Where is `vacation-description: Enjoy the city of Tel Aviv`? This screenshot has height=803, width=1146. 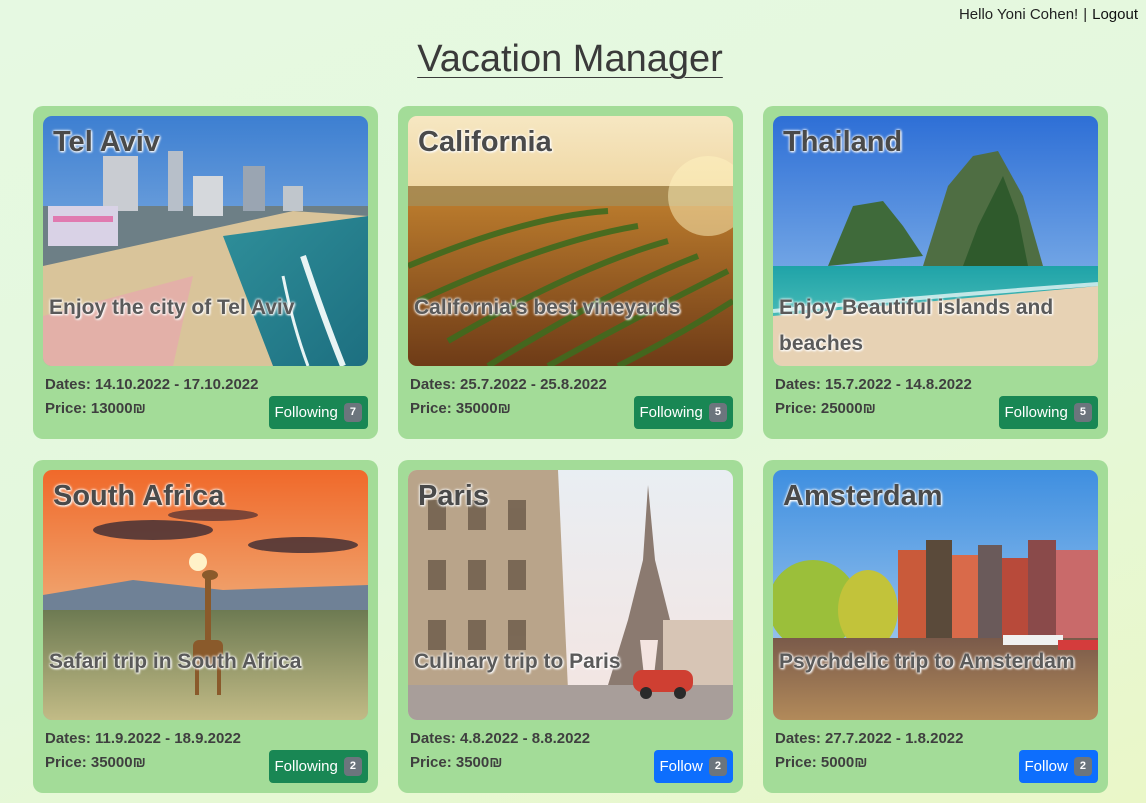 vacation-description: Enjoy the city of Tel Aviv is located at coordinates (172, 307).